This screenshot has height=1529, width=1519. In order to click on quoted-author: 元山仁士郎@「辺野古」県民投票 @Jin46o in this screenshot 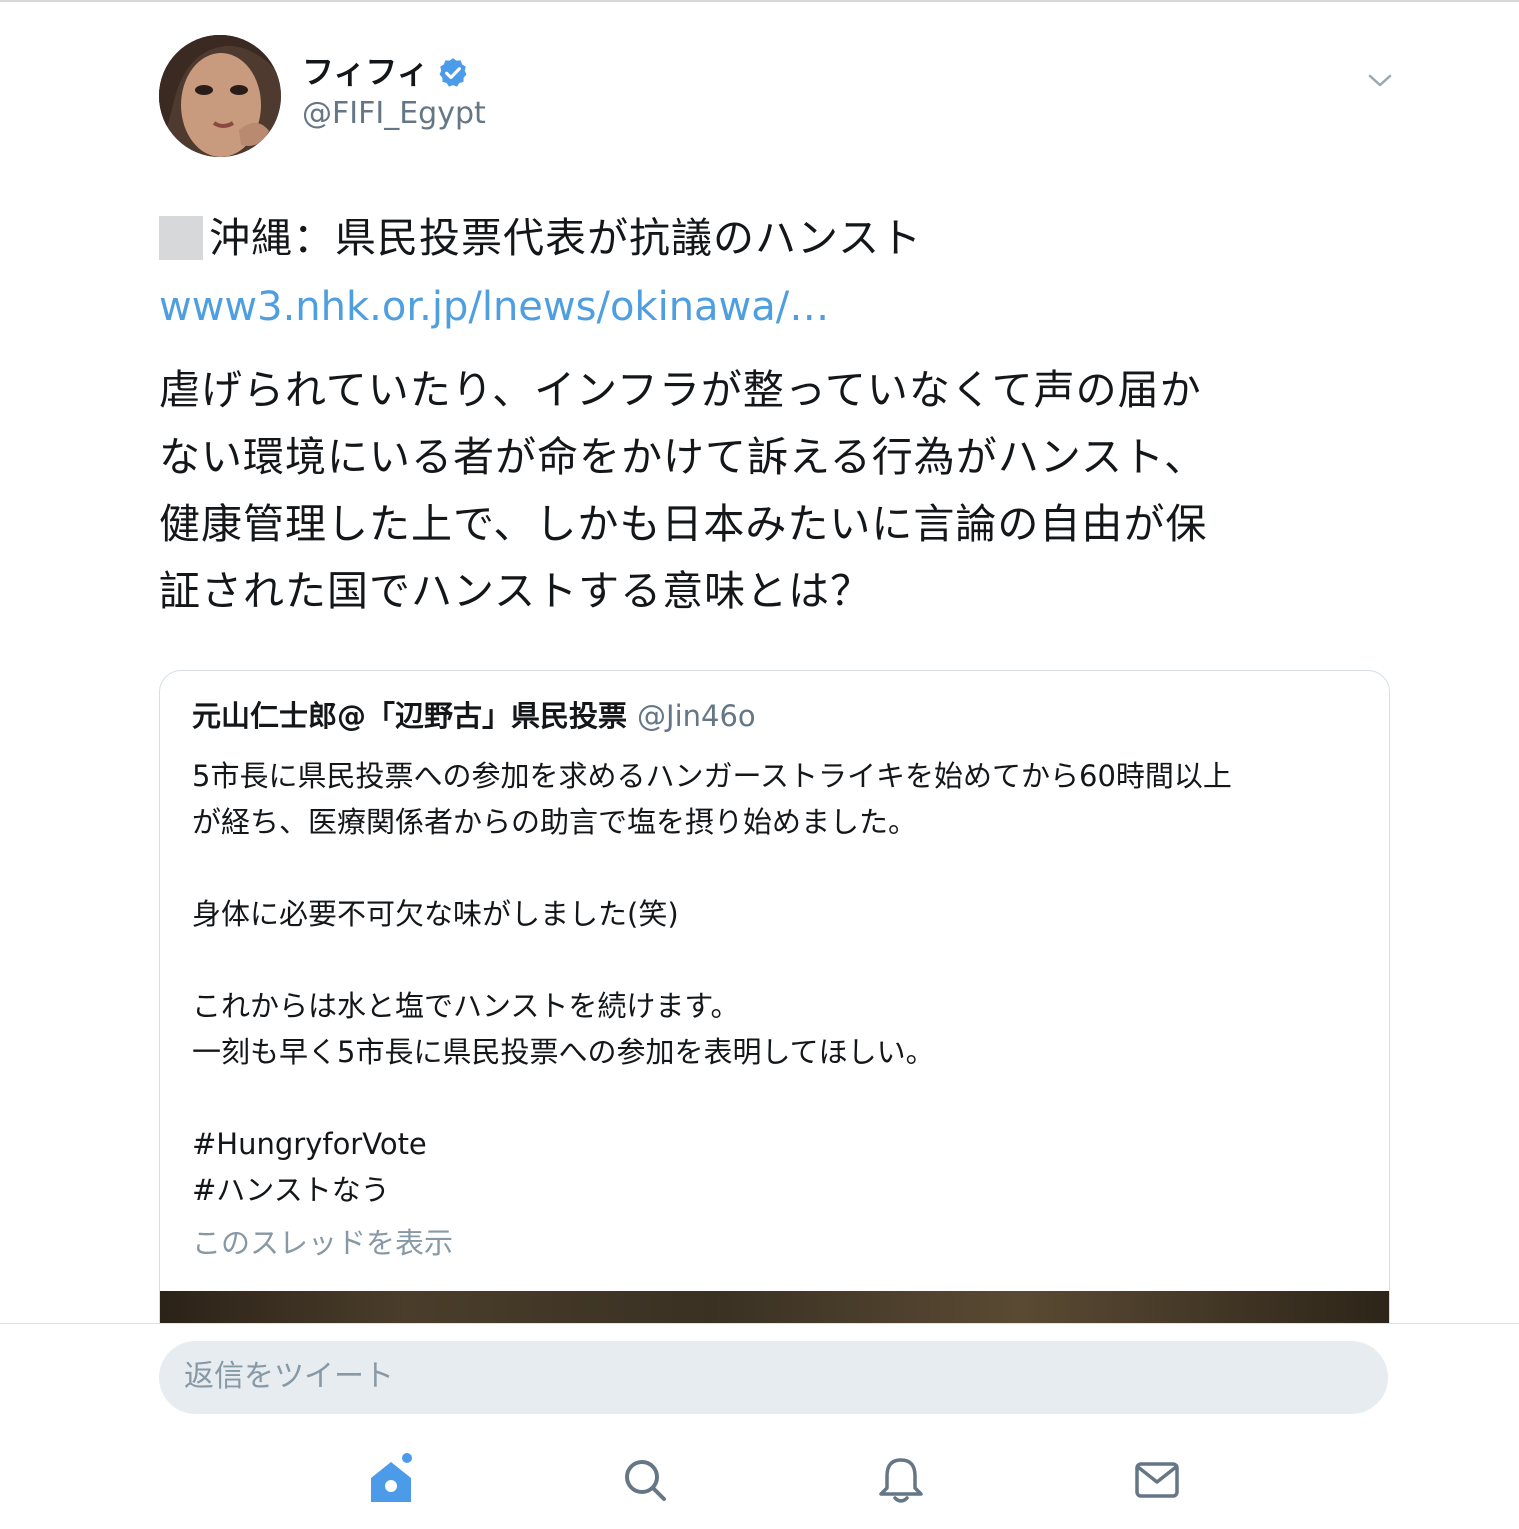, I will do `click(474, 716)`.